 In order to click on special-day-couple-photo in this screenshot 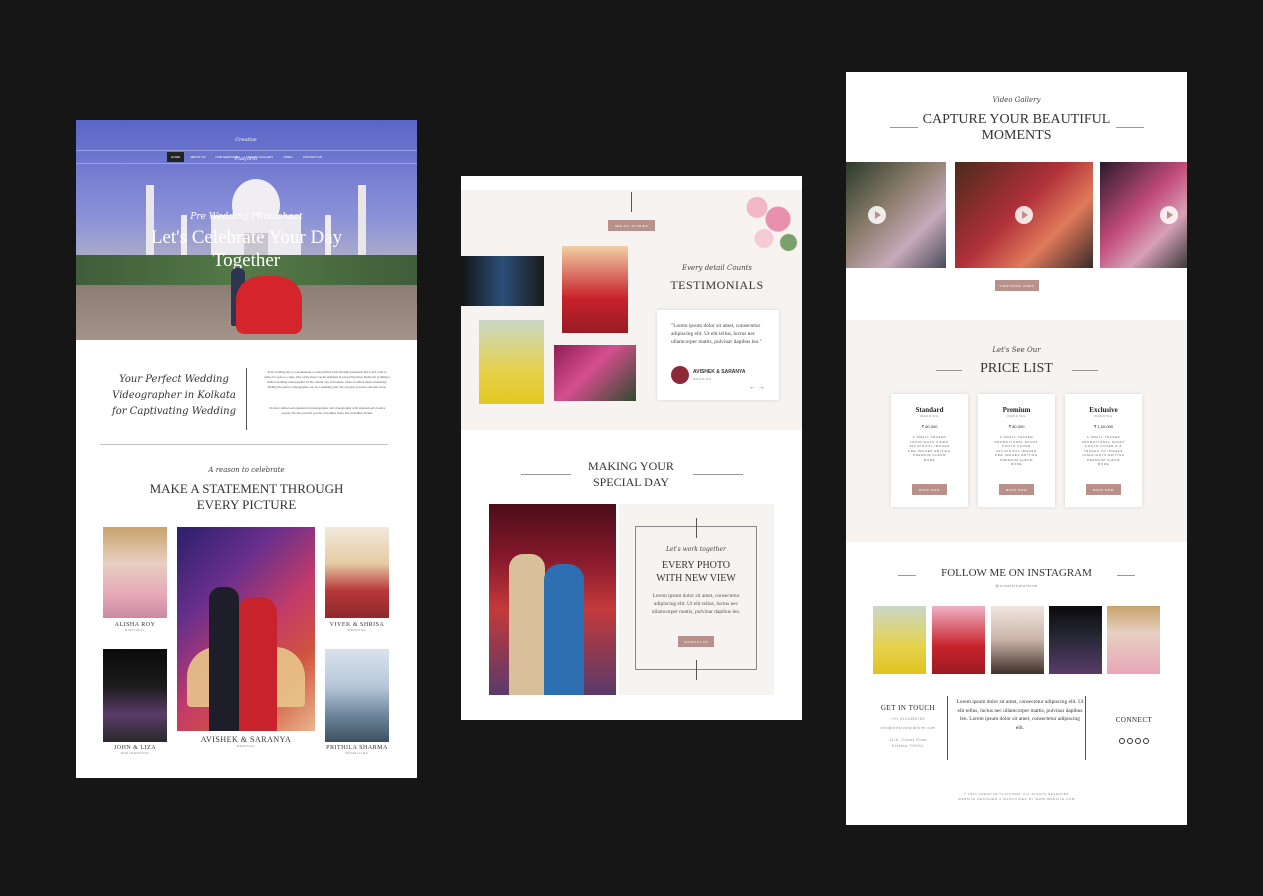, I will do `click(552, 599)`.